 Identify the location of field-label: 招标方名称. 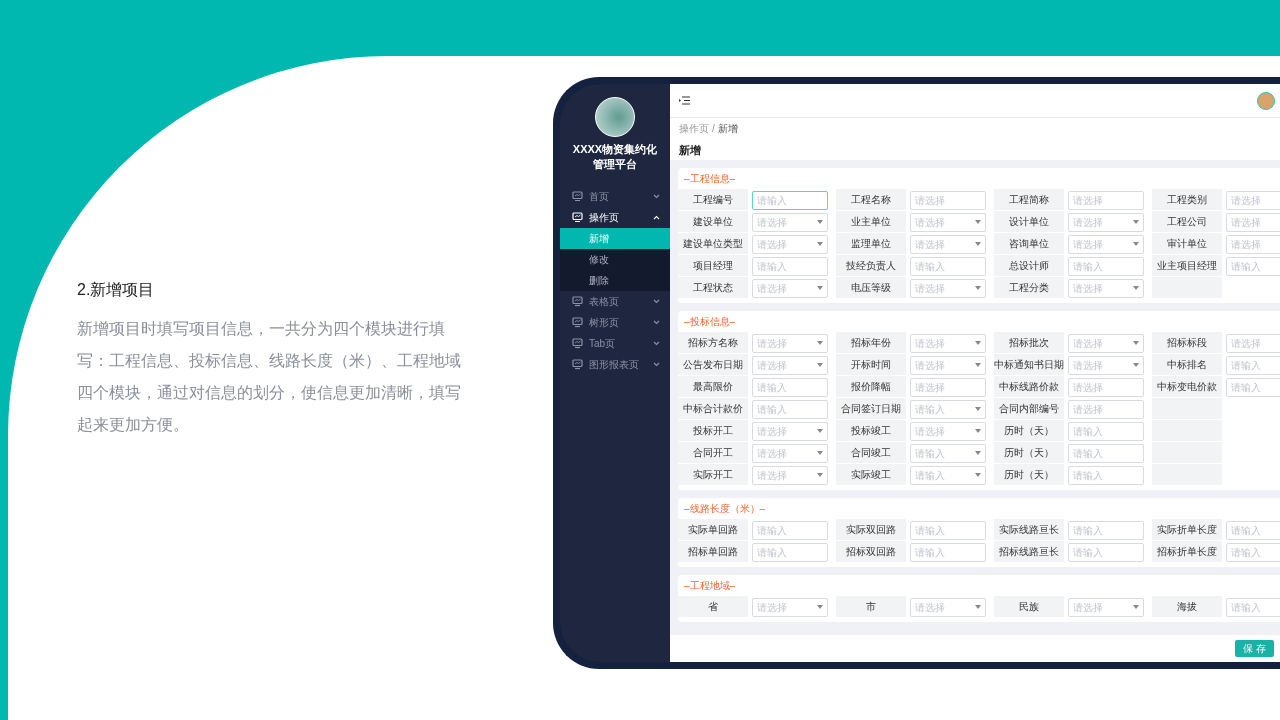
(713, 343).